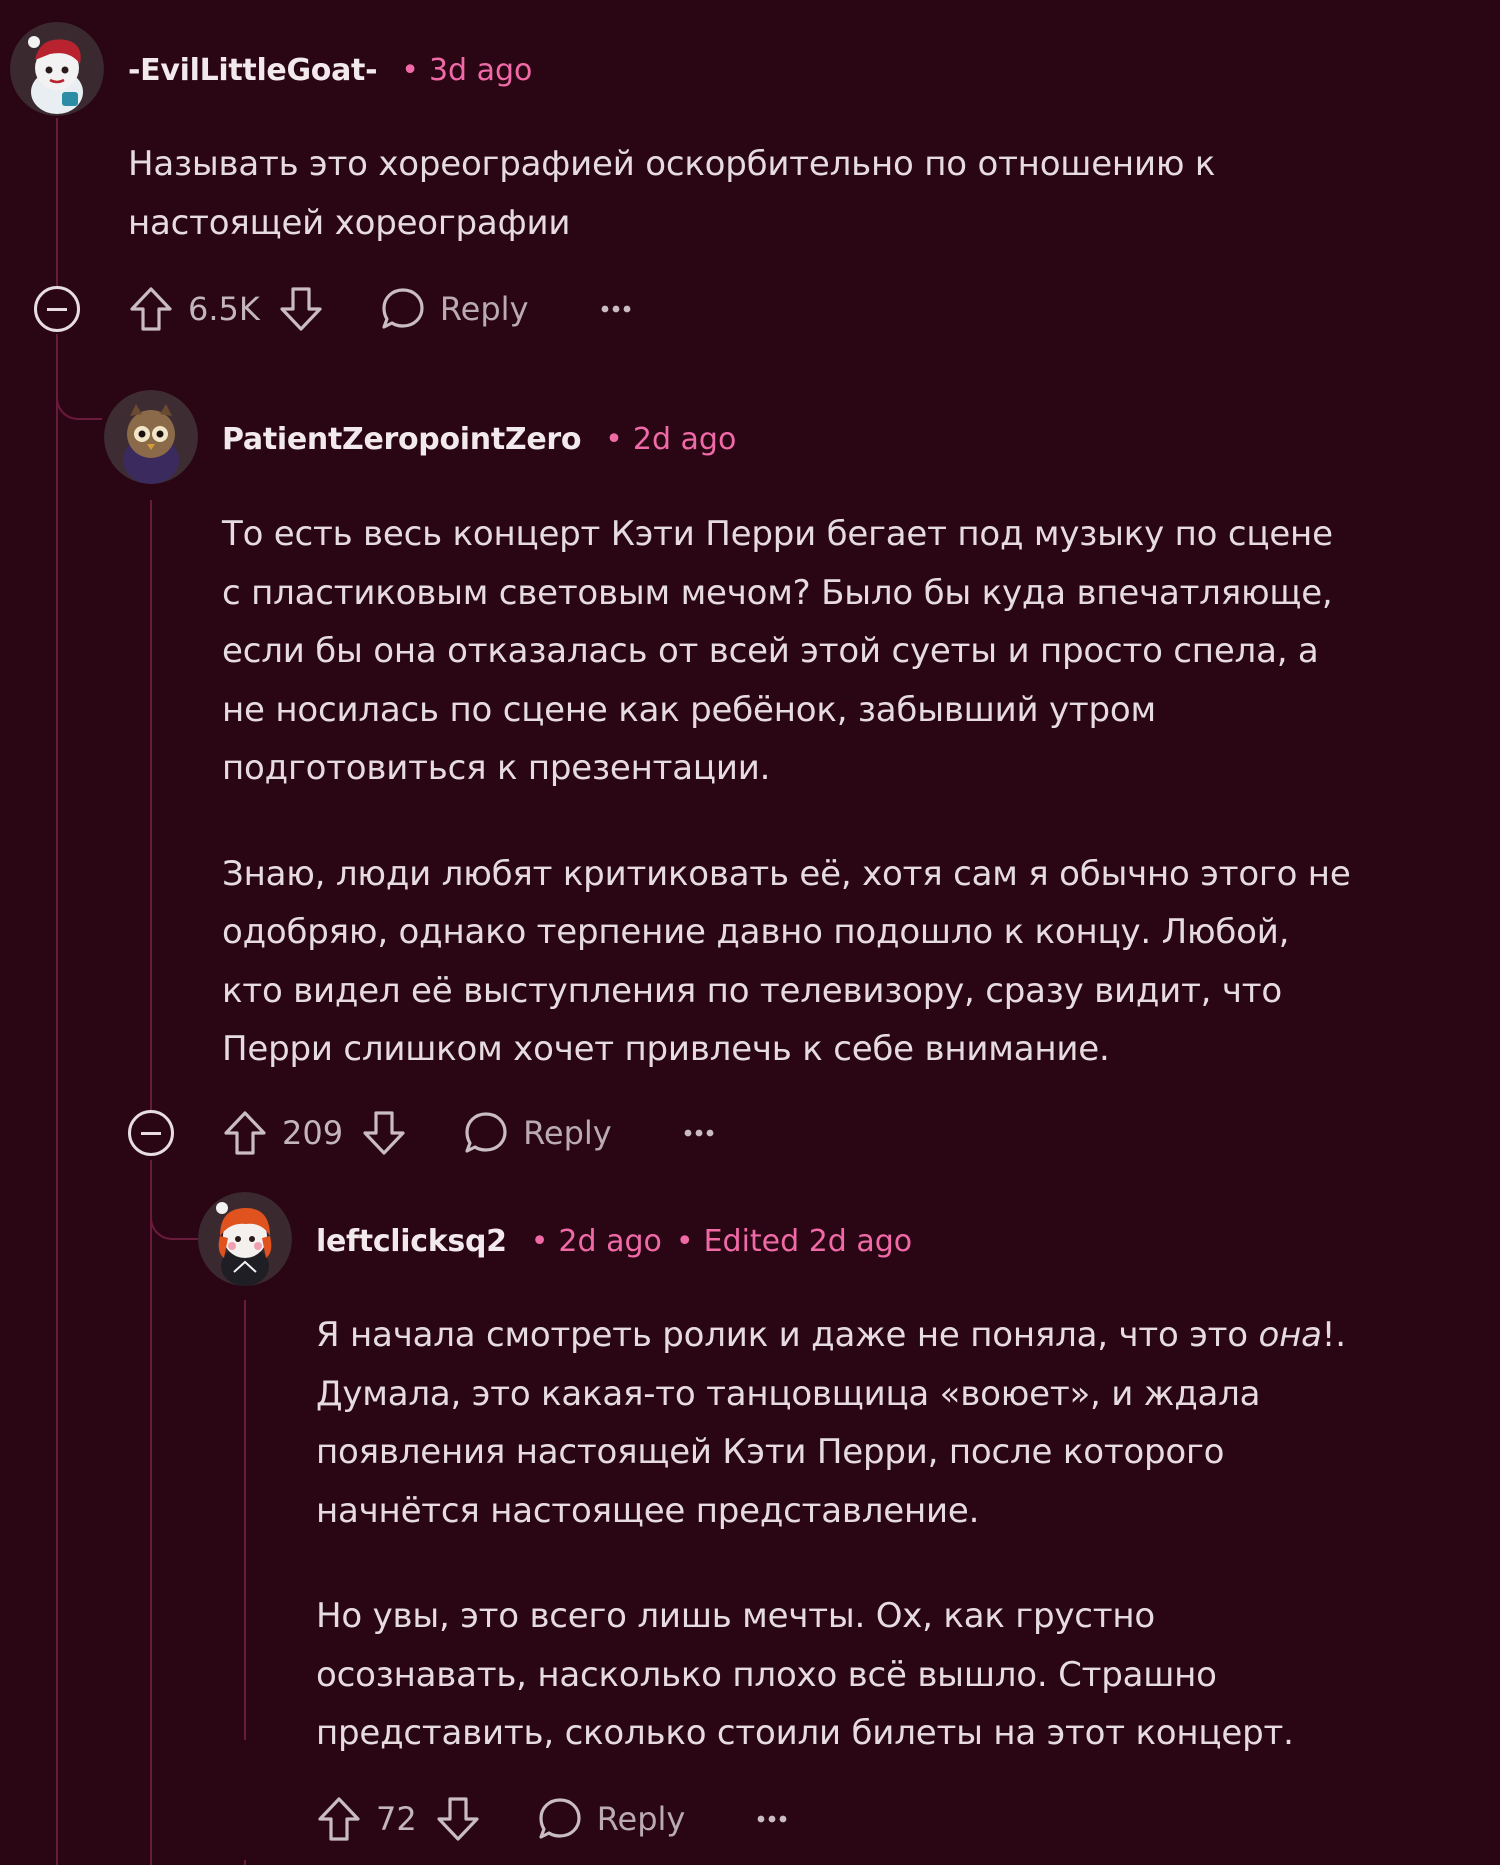 The width and height of the screenshot is (1500, 1865). I want to click on comment-actions: 6.5K Reply, so click(379, 309).